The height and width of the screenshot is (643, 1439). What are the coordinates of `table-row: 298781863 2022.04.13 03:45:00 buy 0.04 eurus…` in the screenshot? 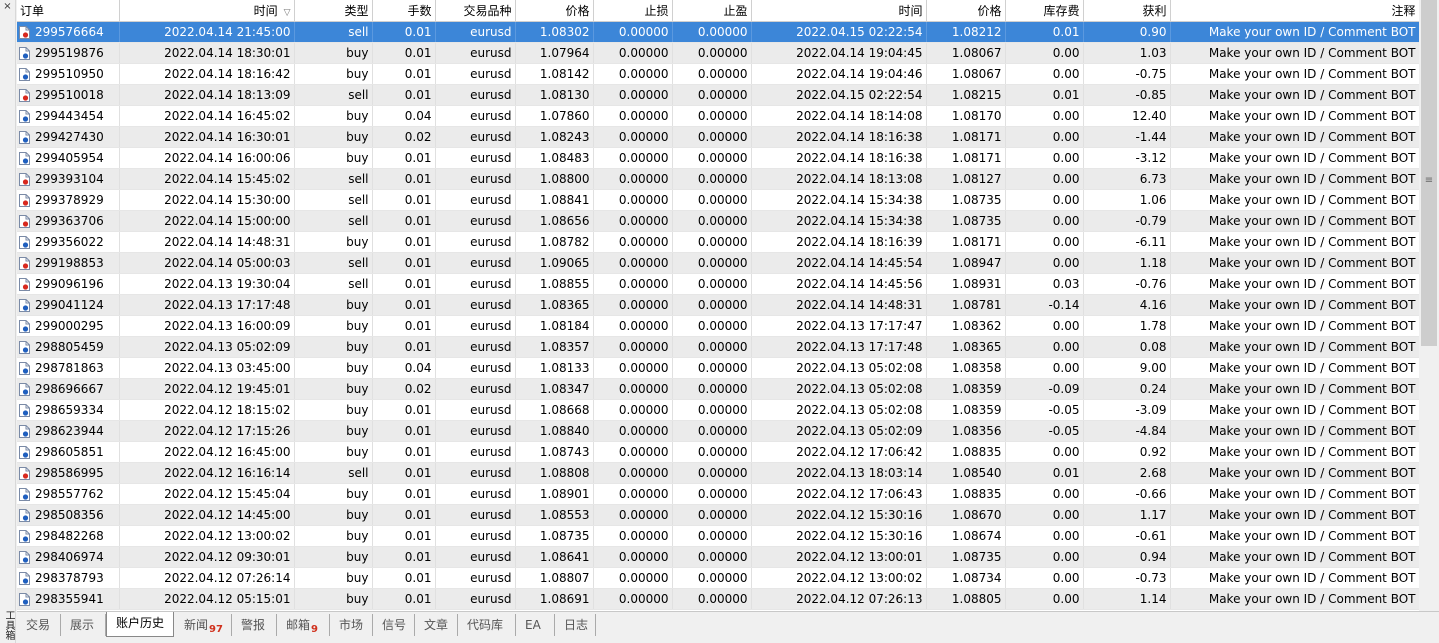 It's located at (718, 368).